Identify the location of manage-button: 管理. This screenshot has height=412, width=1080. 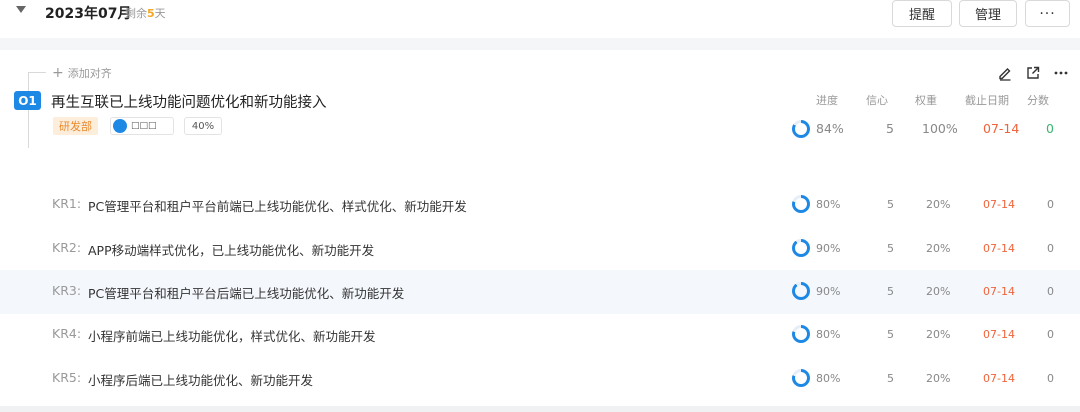
(988, 13).